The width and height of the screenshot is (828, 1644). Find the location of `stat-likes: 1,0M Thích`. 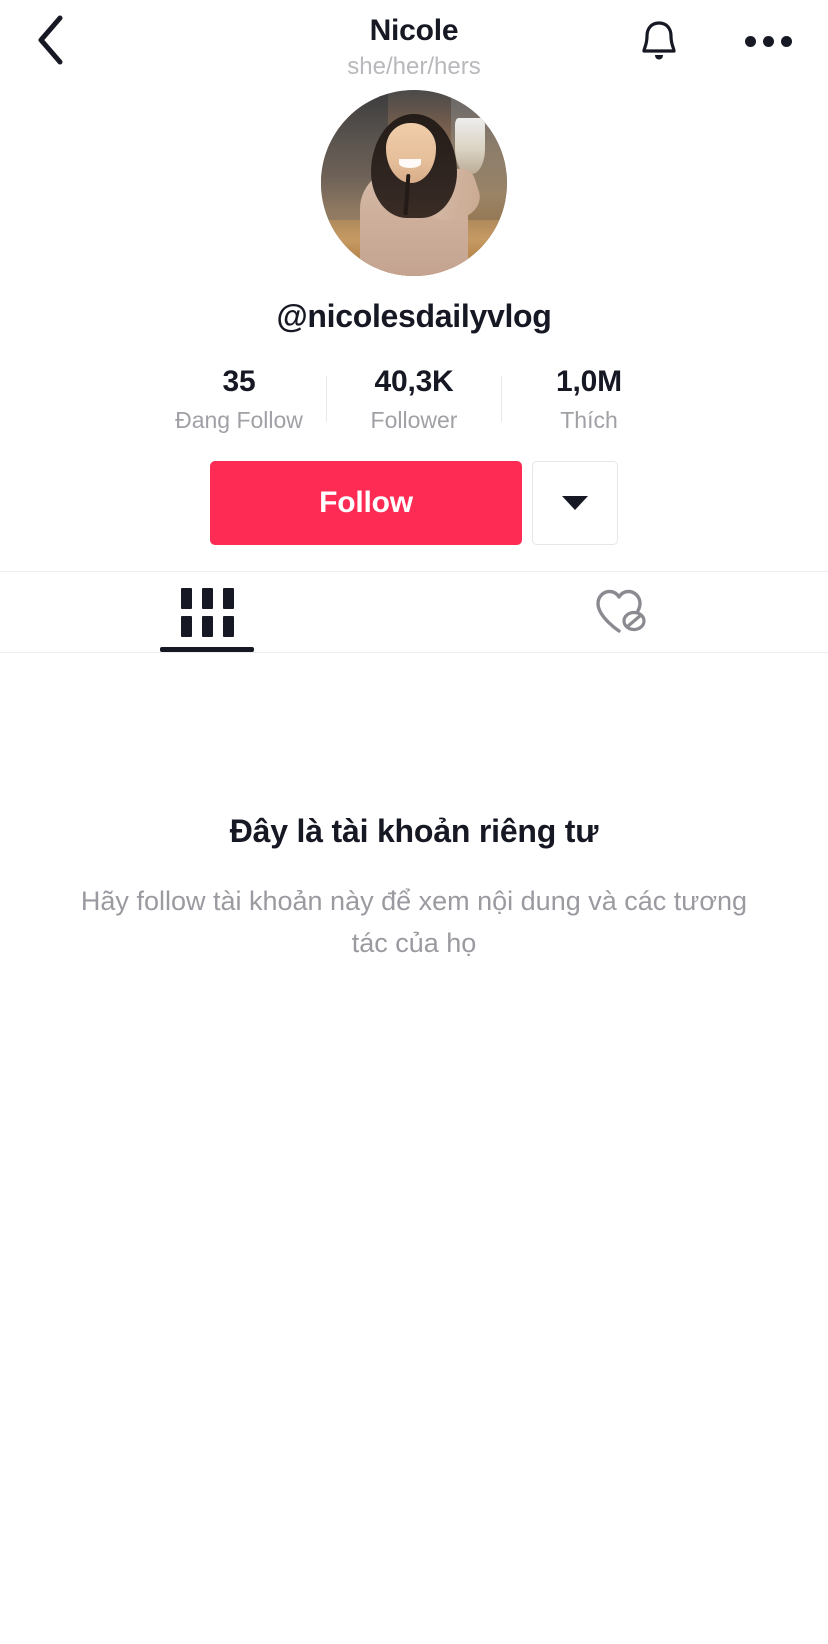

stat-likes: 1,0M Thích is located at coordinates (589, 399).